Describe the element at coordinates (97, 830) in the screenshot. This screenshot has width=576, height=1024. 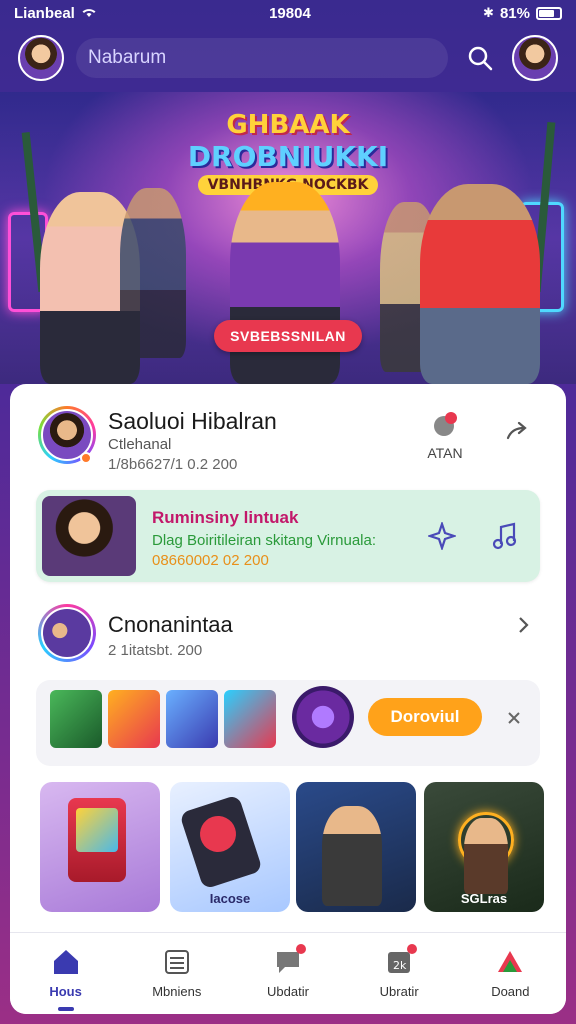
I see `phone-screen` at that location.